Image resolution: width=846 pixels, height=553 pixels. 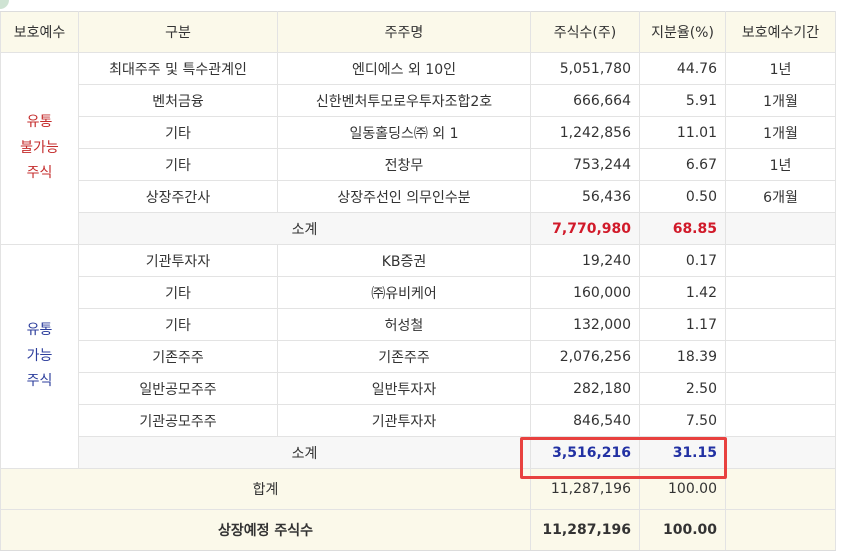 I want to click on table-row: 일반공모주주 일반투자자 282,180 2.50, so click(x=418, y=388).